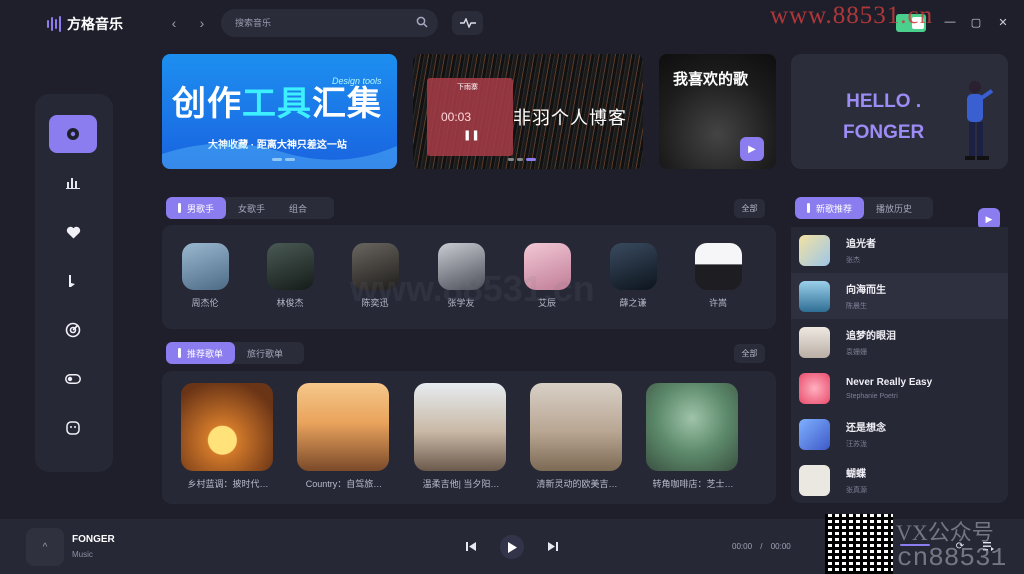 The height and width of the screenshot is (574, 1024). I want to click on song-artist: 袁姗姗, so click(856, 352).